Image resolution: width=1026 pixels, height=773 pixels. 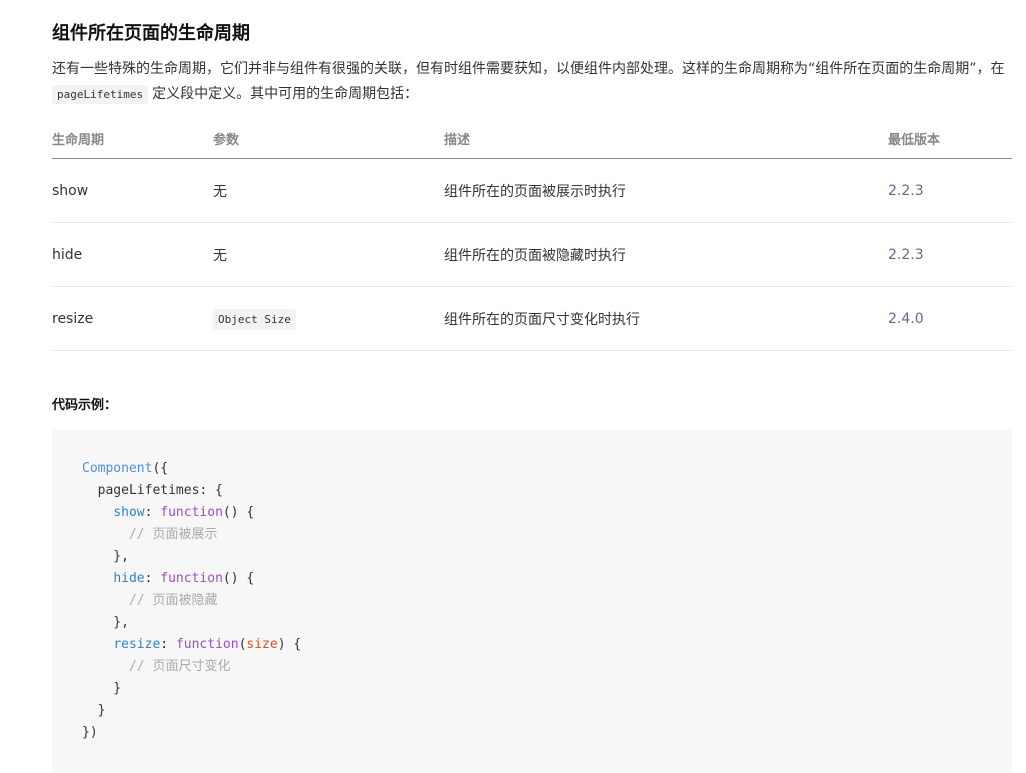 I want to click on lifecycle-desc: 组件所在的页面被隐藏时执行, so click(x=666, y=254).